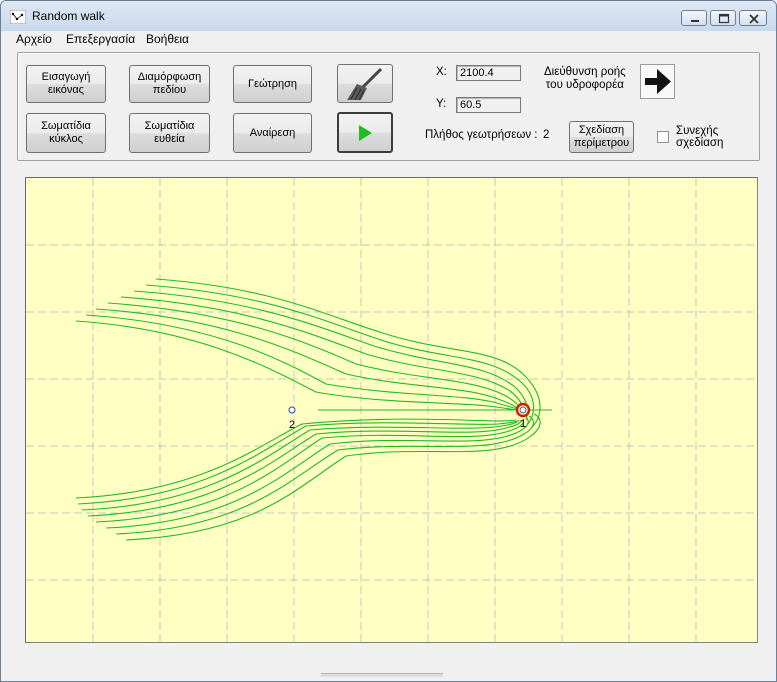  I want to click on x-coord-label: X:, so click(441, 72).